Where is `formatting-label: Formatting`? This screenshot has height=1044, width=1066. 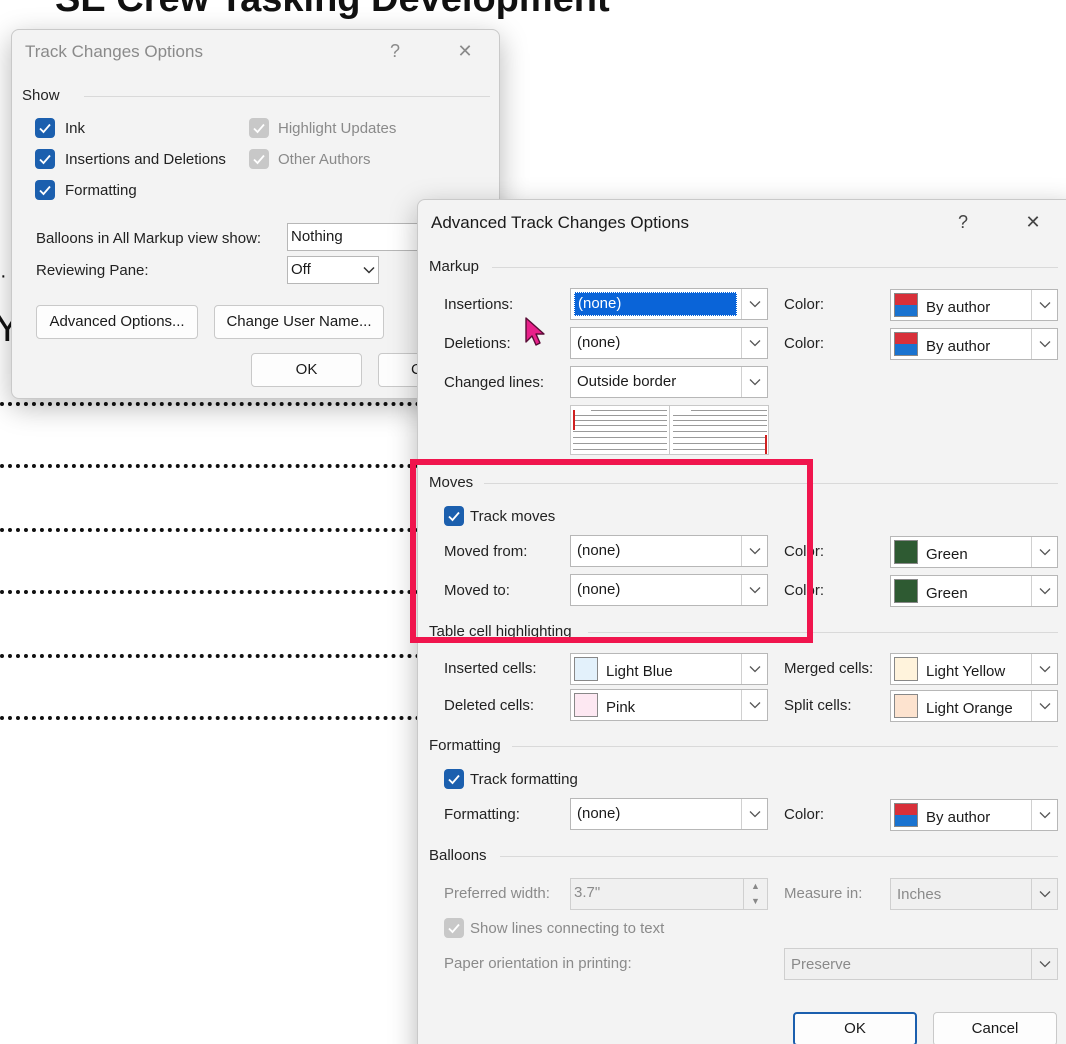 formatting-label: Formatting is located at coordinates (101, 190).